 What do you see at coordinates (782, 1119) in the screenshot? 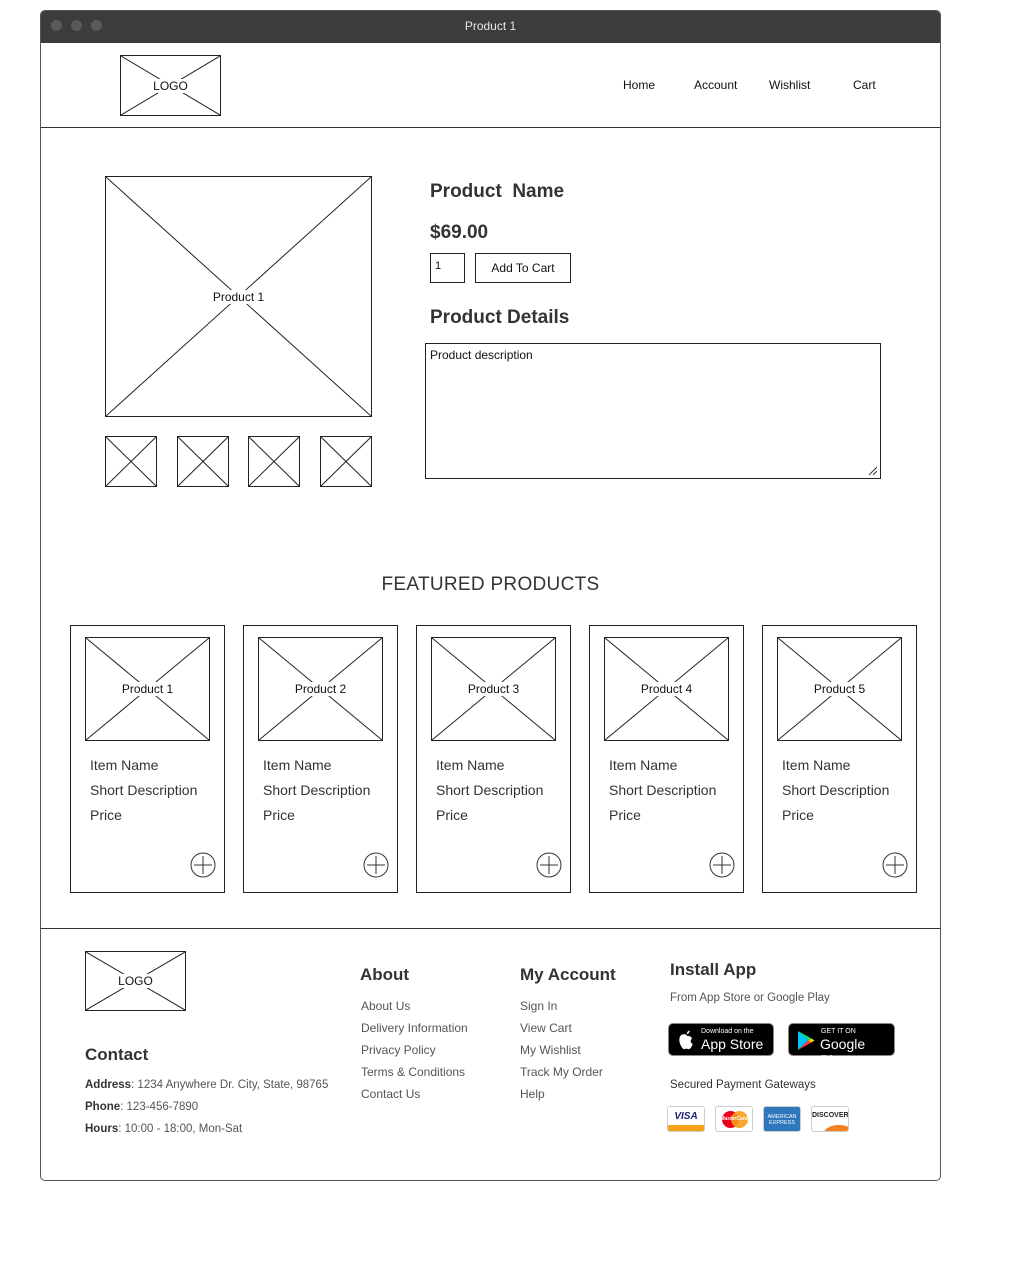
I see `amex-card-icon: AMERICAN EXPRESS` at bounding box center [782, 1119].